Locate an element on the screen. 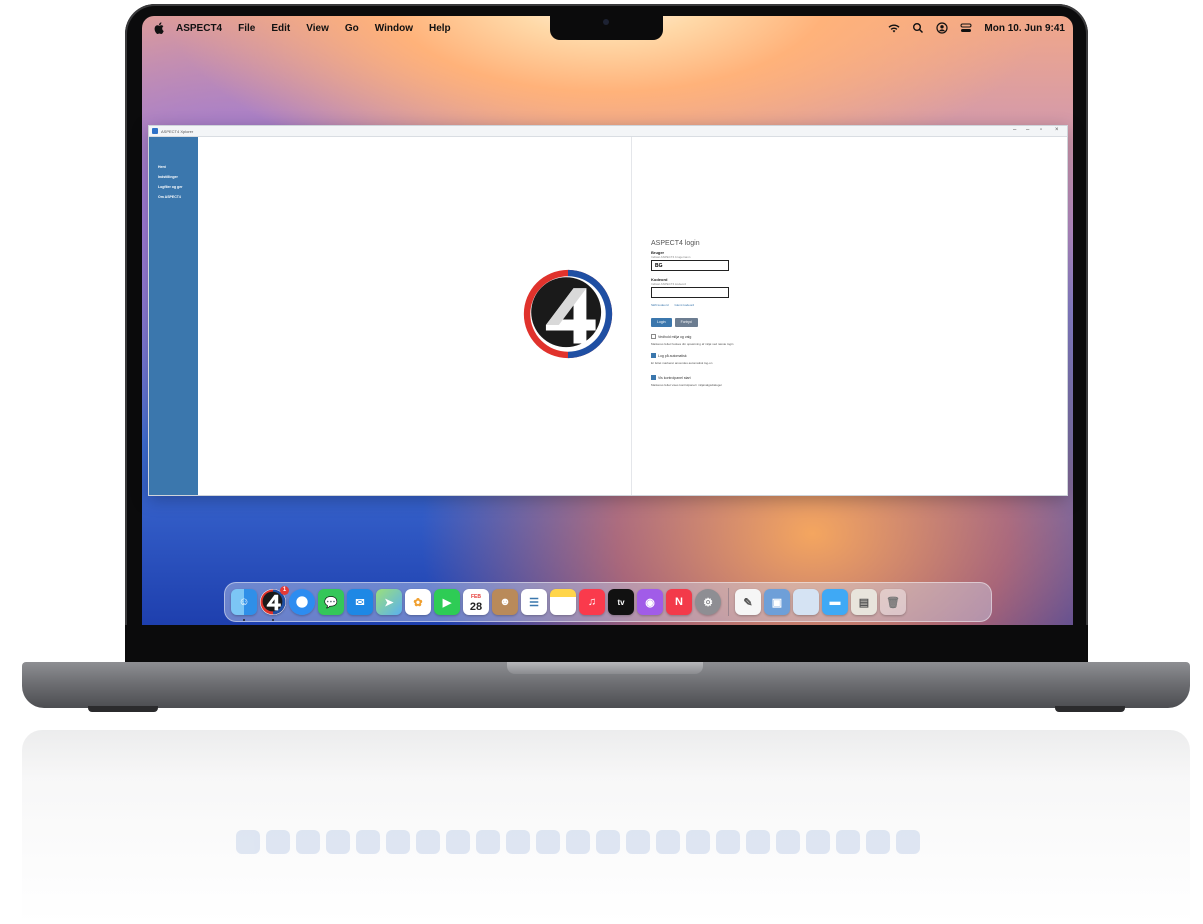 This screenshot has height=924, width=1203. password-input is located at coordinates (690, 292).